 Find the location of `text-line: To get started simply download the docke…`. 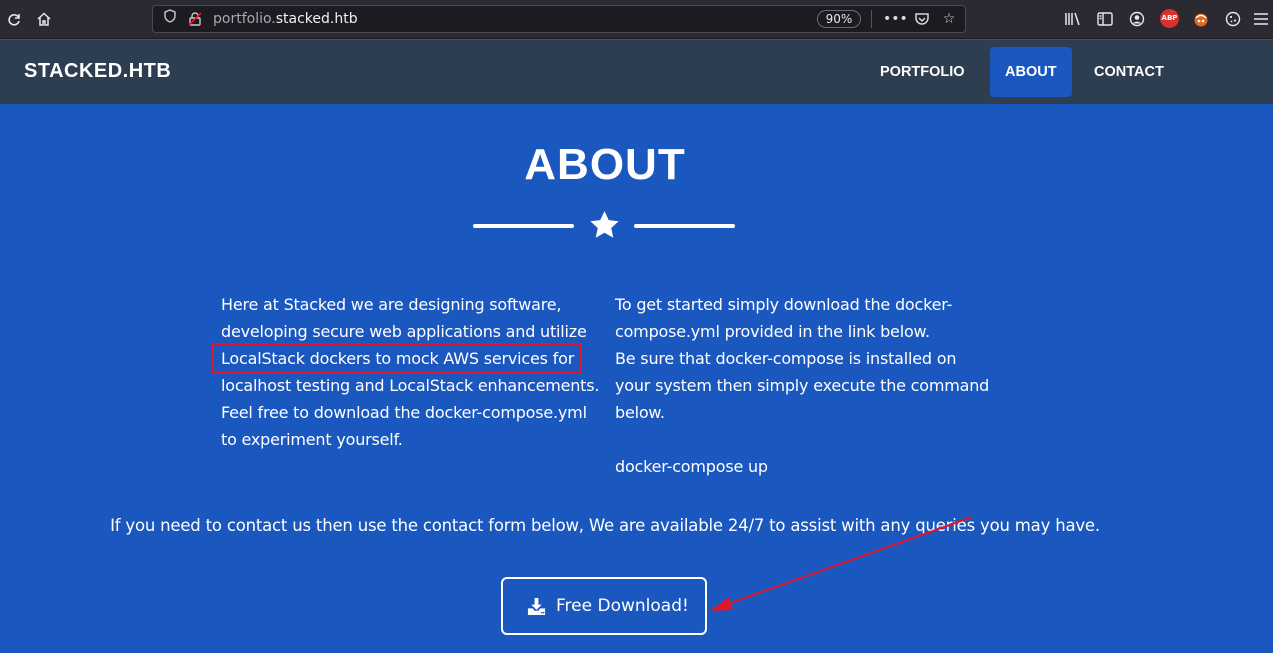

text-line: To get started simply download the docke… is located at coordinates (784, 304).